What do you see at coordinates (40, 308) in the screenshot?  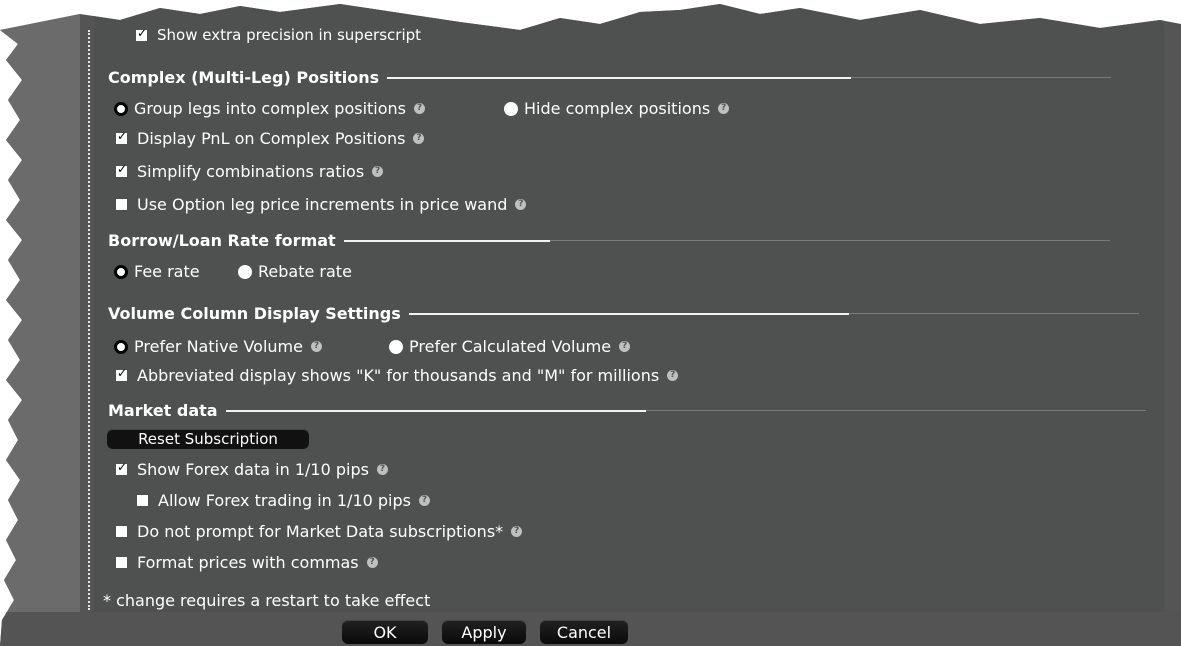 I see `left-navigation-panel` at bounding box center [40, 308].